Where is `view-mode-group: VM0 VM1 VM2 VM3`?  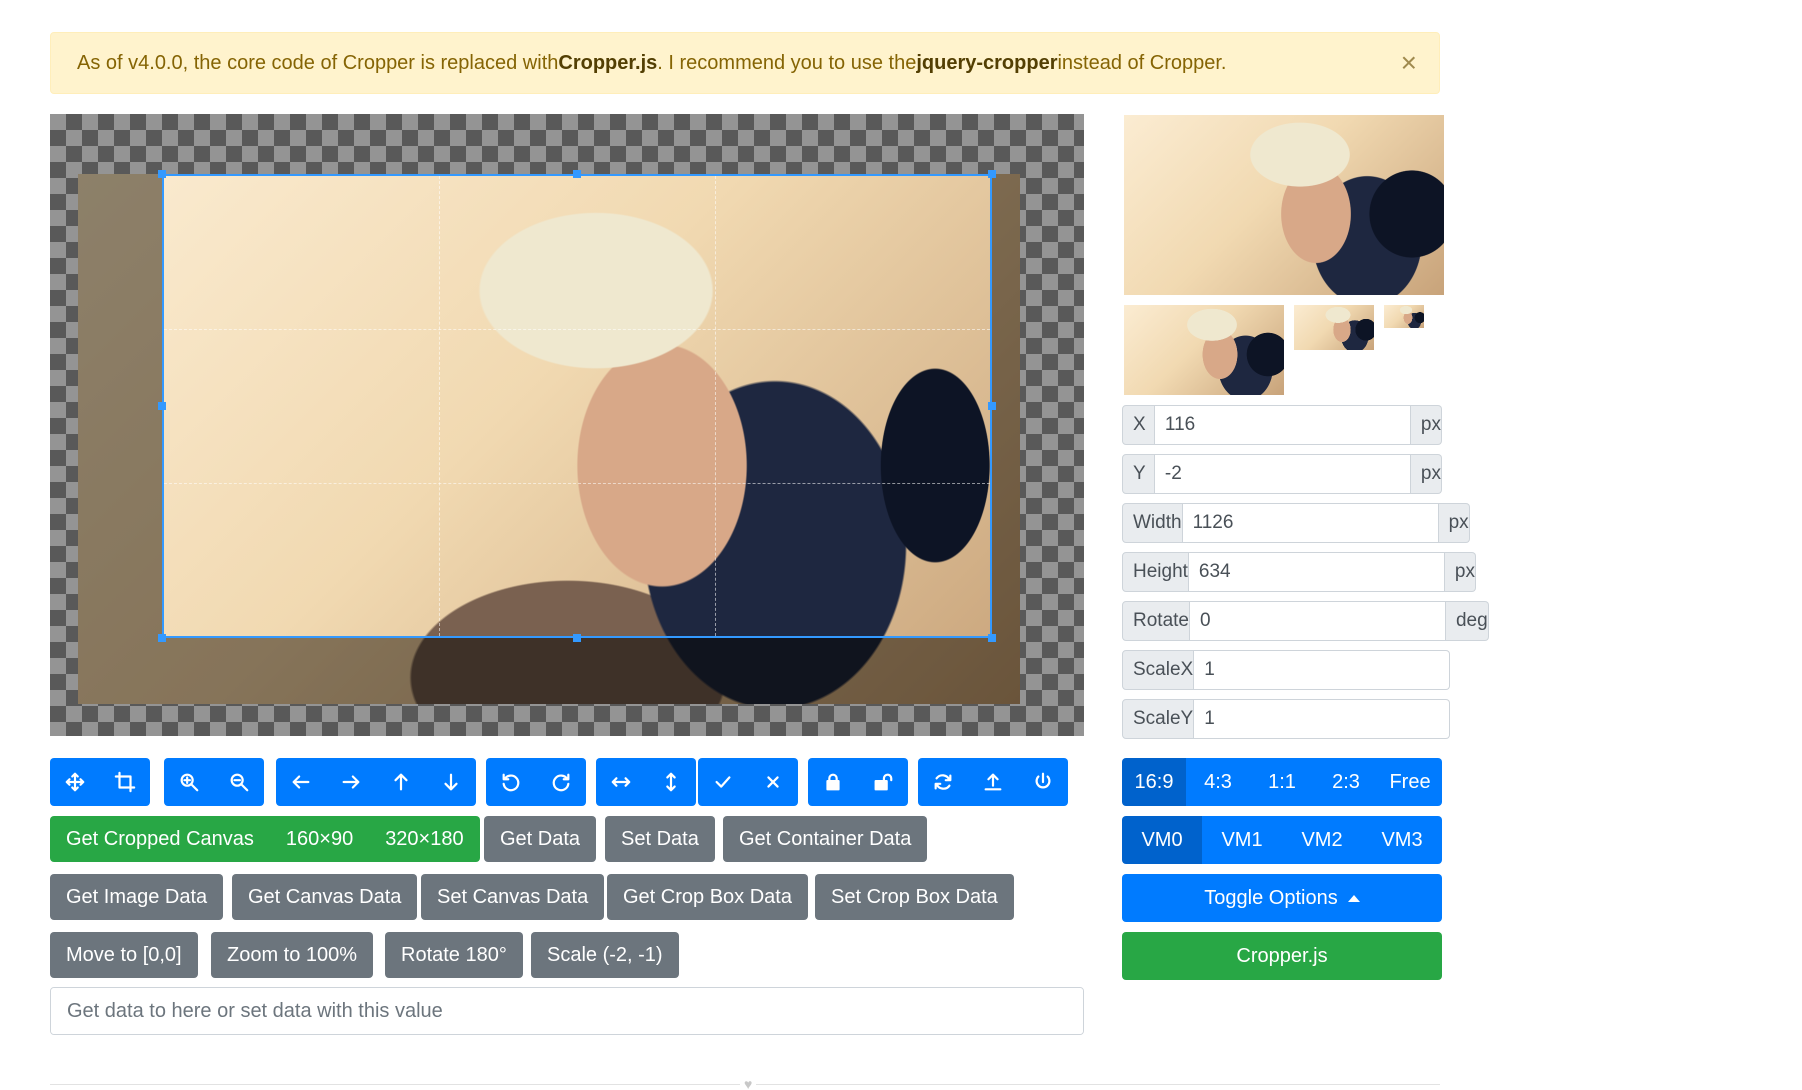
view-mode-group: VM0 VM1 VM2 VM3 is located at coordinates (1282, 840).